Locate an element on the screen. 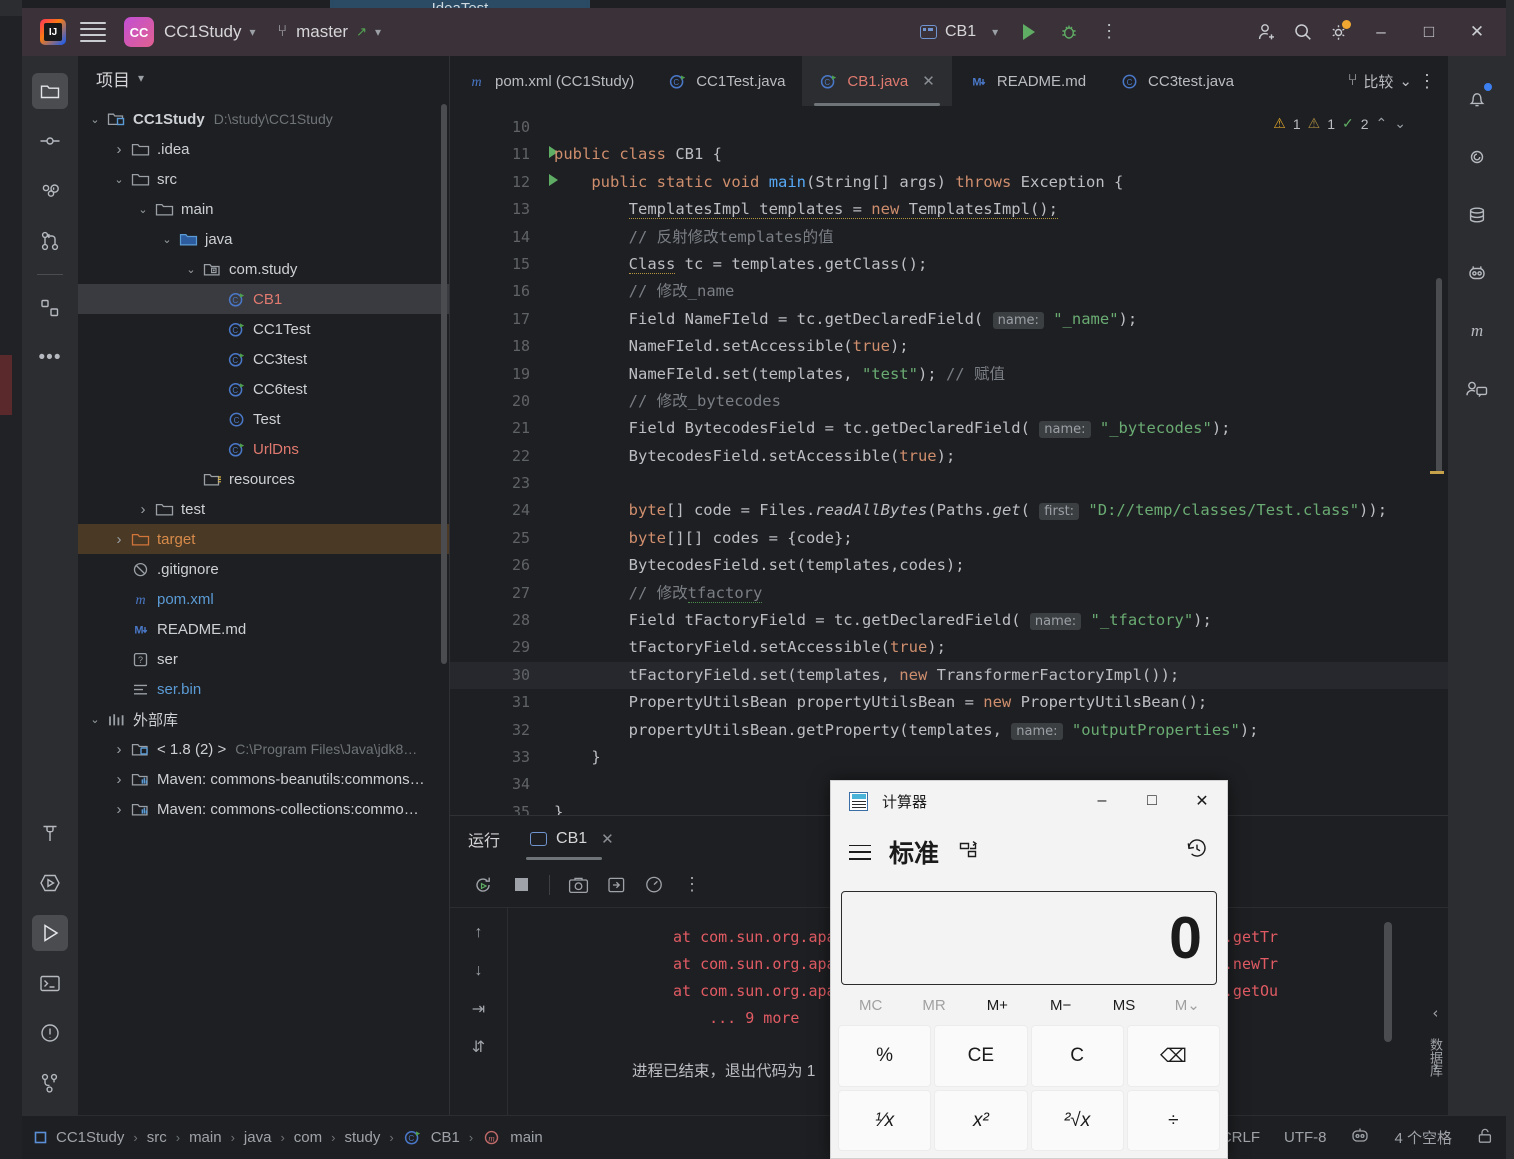 Image resolution: width=1514 pixels, height=1159 pixels. debug-button is located at coordinates (1069, 32).